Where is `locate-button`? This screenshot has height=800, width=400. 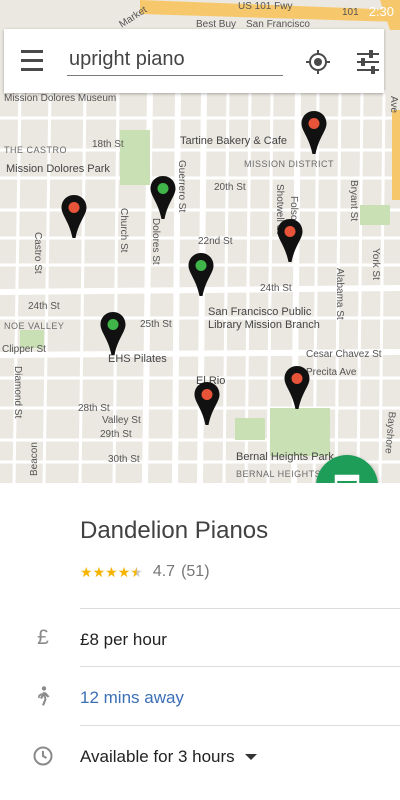 locate-button is located at coordinates (318, 62).